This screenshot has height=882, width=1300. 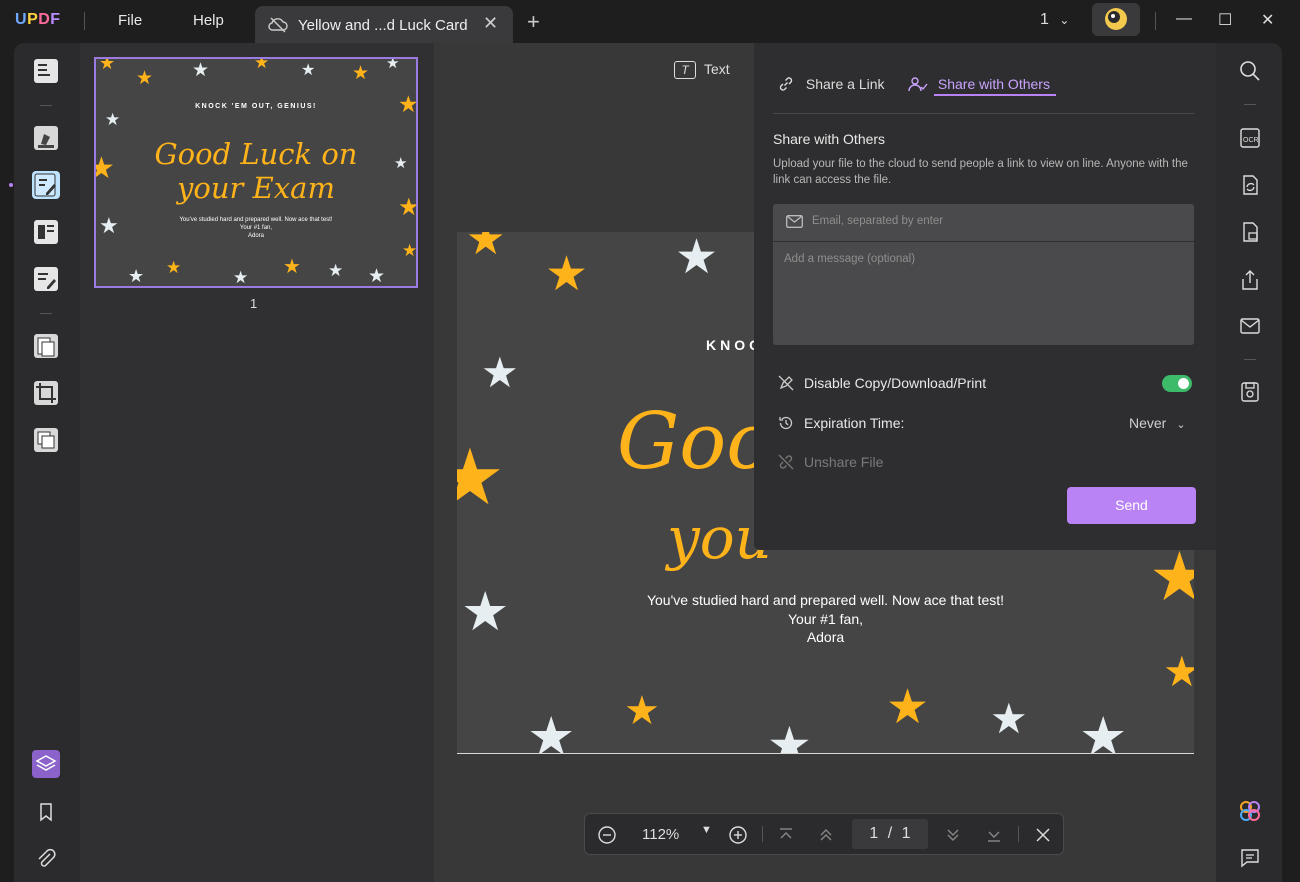 I want to click on last-page-icon, so click(x=994, y=837).